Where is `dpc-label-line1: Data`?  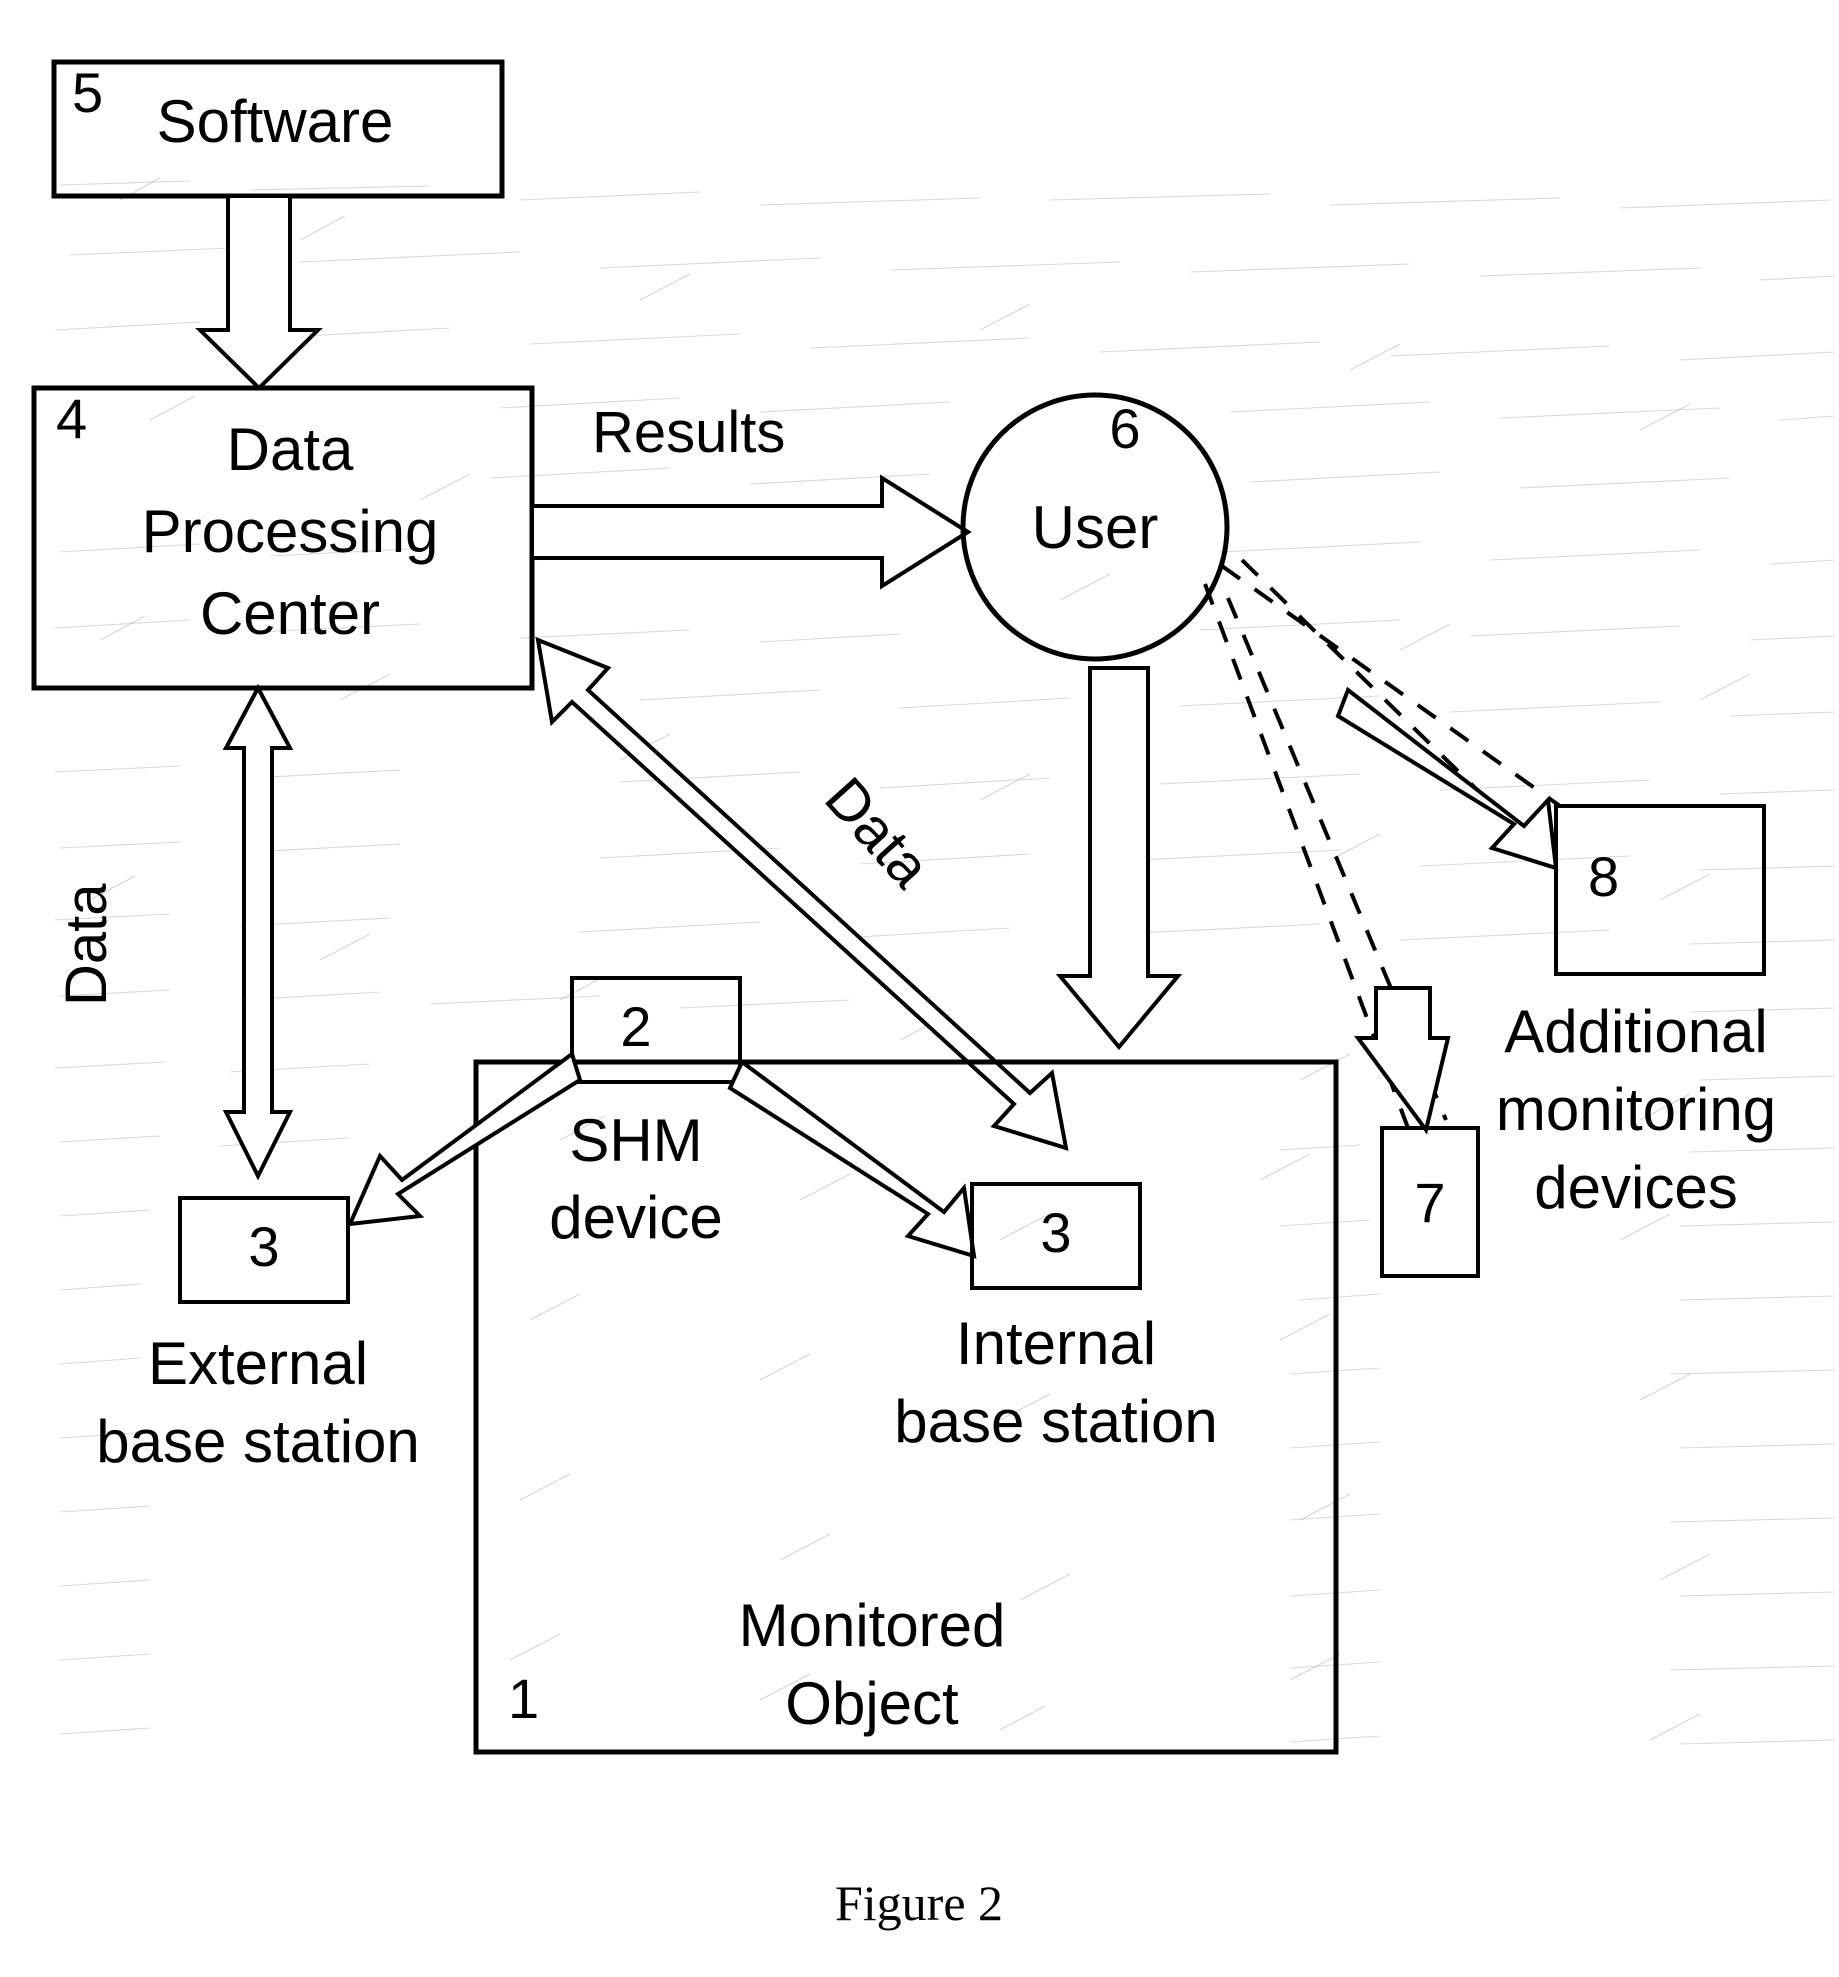
dpc-label-line1: Data is located at coordinates (290, 449).